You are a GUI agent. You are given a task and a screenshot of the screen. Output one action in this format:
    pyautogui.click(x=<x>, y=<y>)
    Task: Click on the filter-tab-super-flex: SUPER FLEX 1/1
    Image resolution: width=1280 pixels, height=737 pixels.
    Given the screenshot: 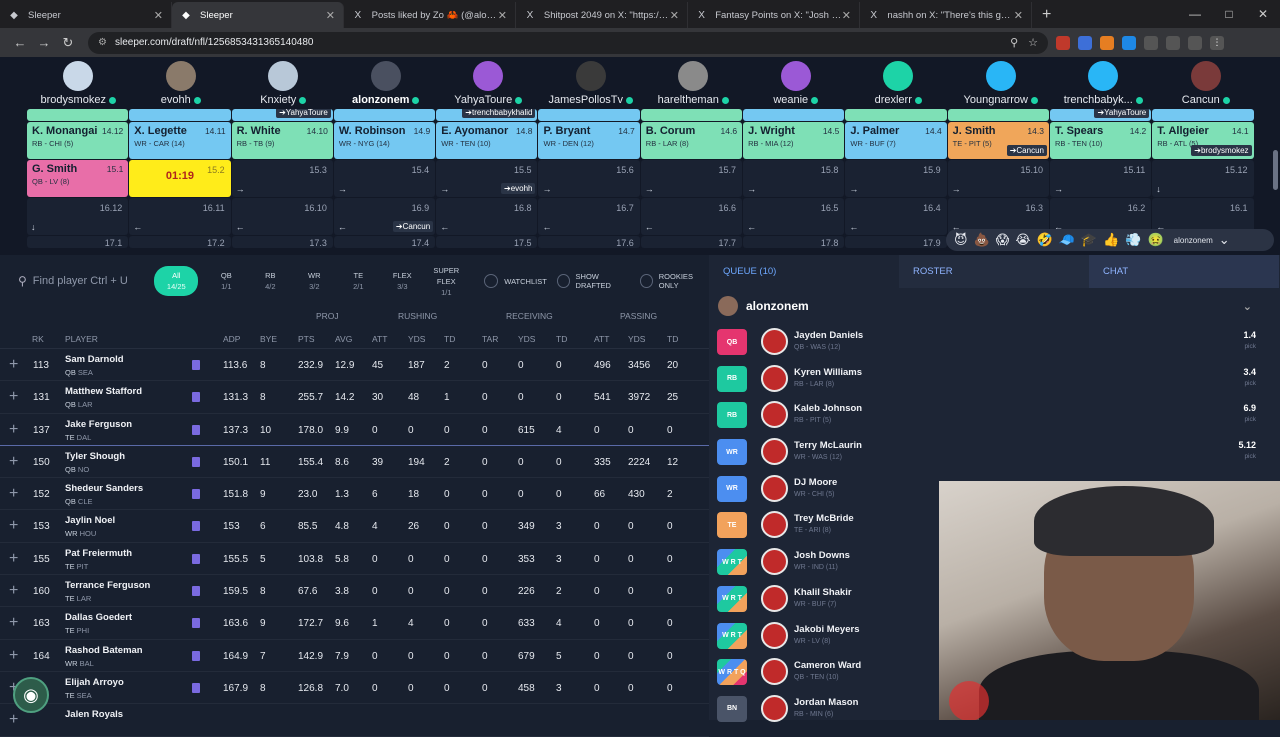 What is the action you would take?
    pyautogui.click(x=446, y=281)
    